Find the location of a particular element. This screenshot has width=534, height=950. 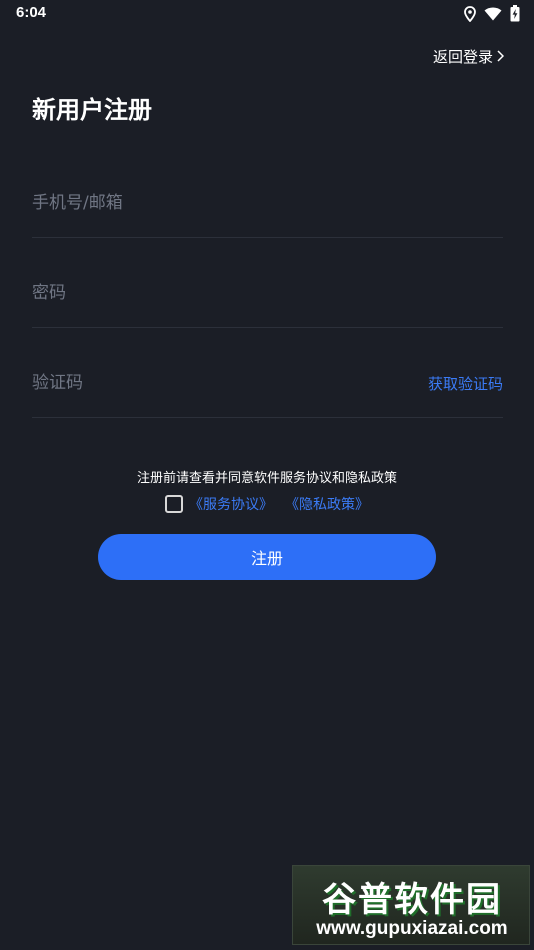

page-title: 新用户注册 is located at coordinates (92, 110).